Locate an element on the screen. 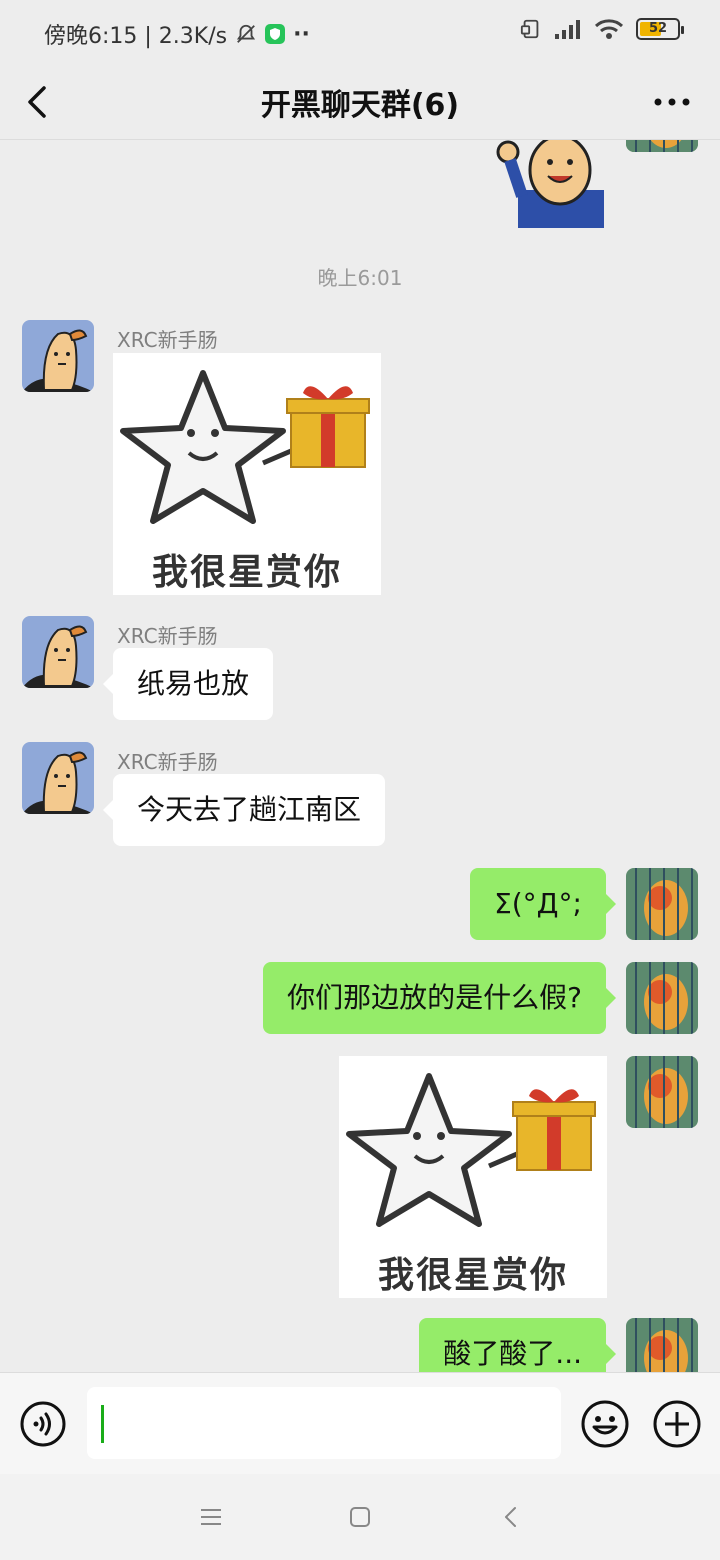 Image resolution: width=720 pixels, height=1560 pixels. emoji-icon is located at coordinates (605, 1424).